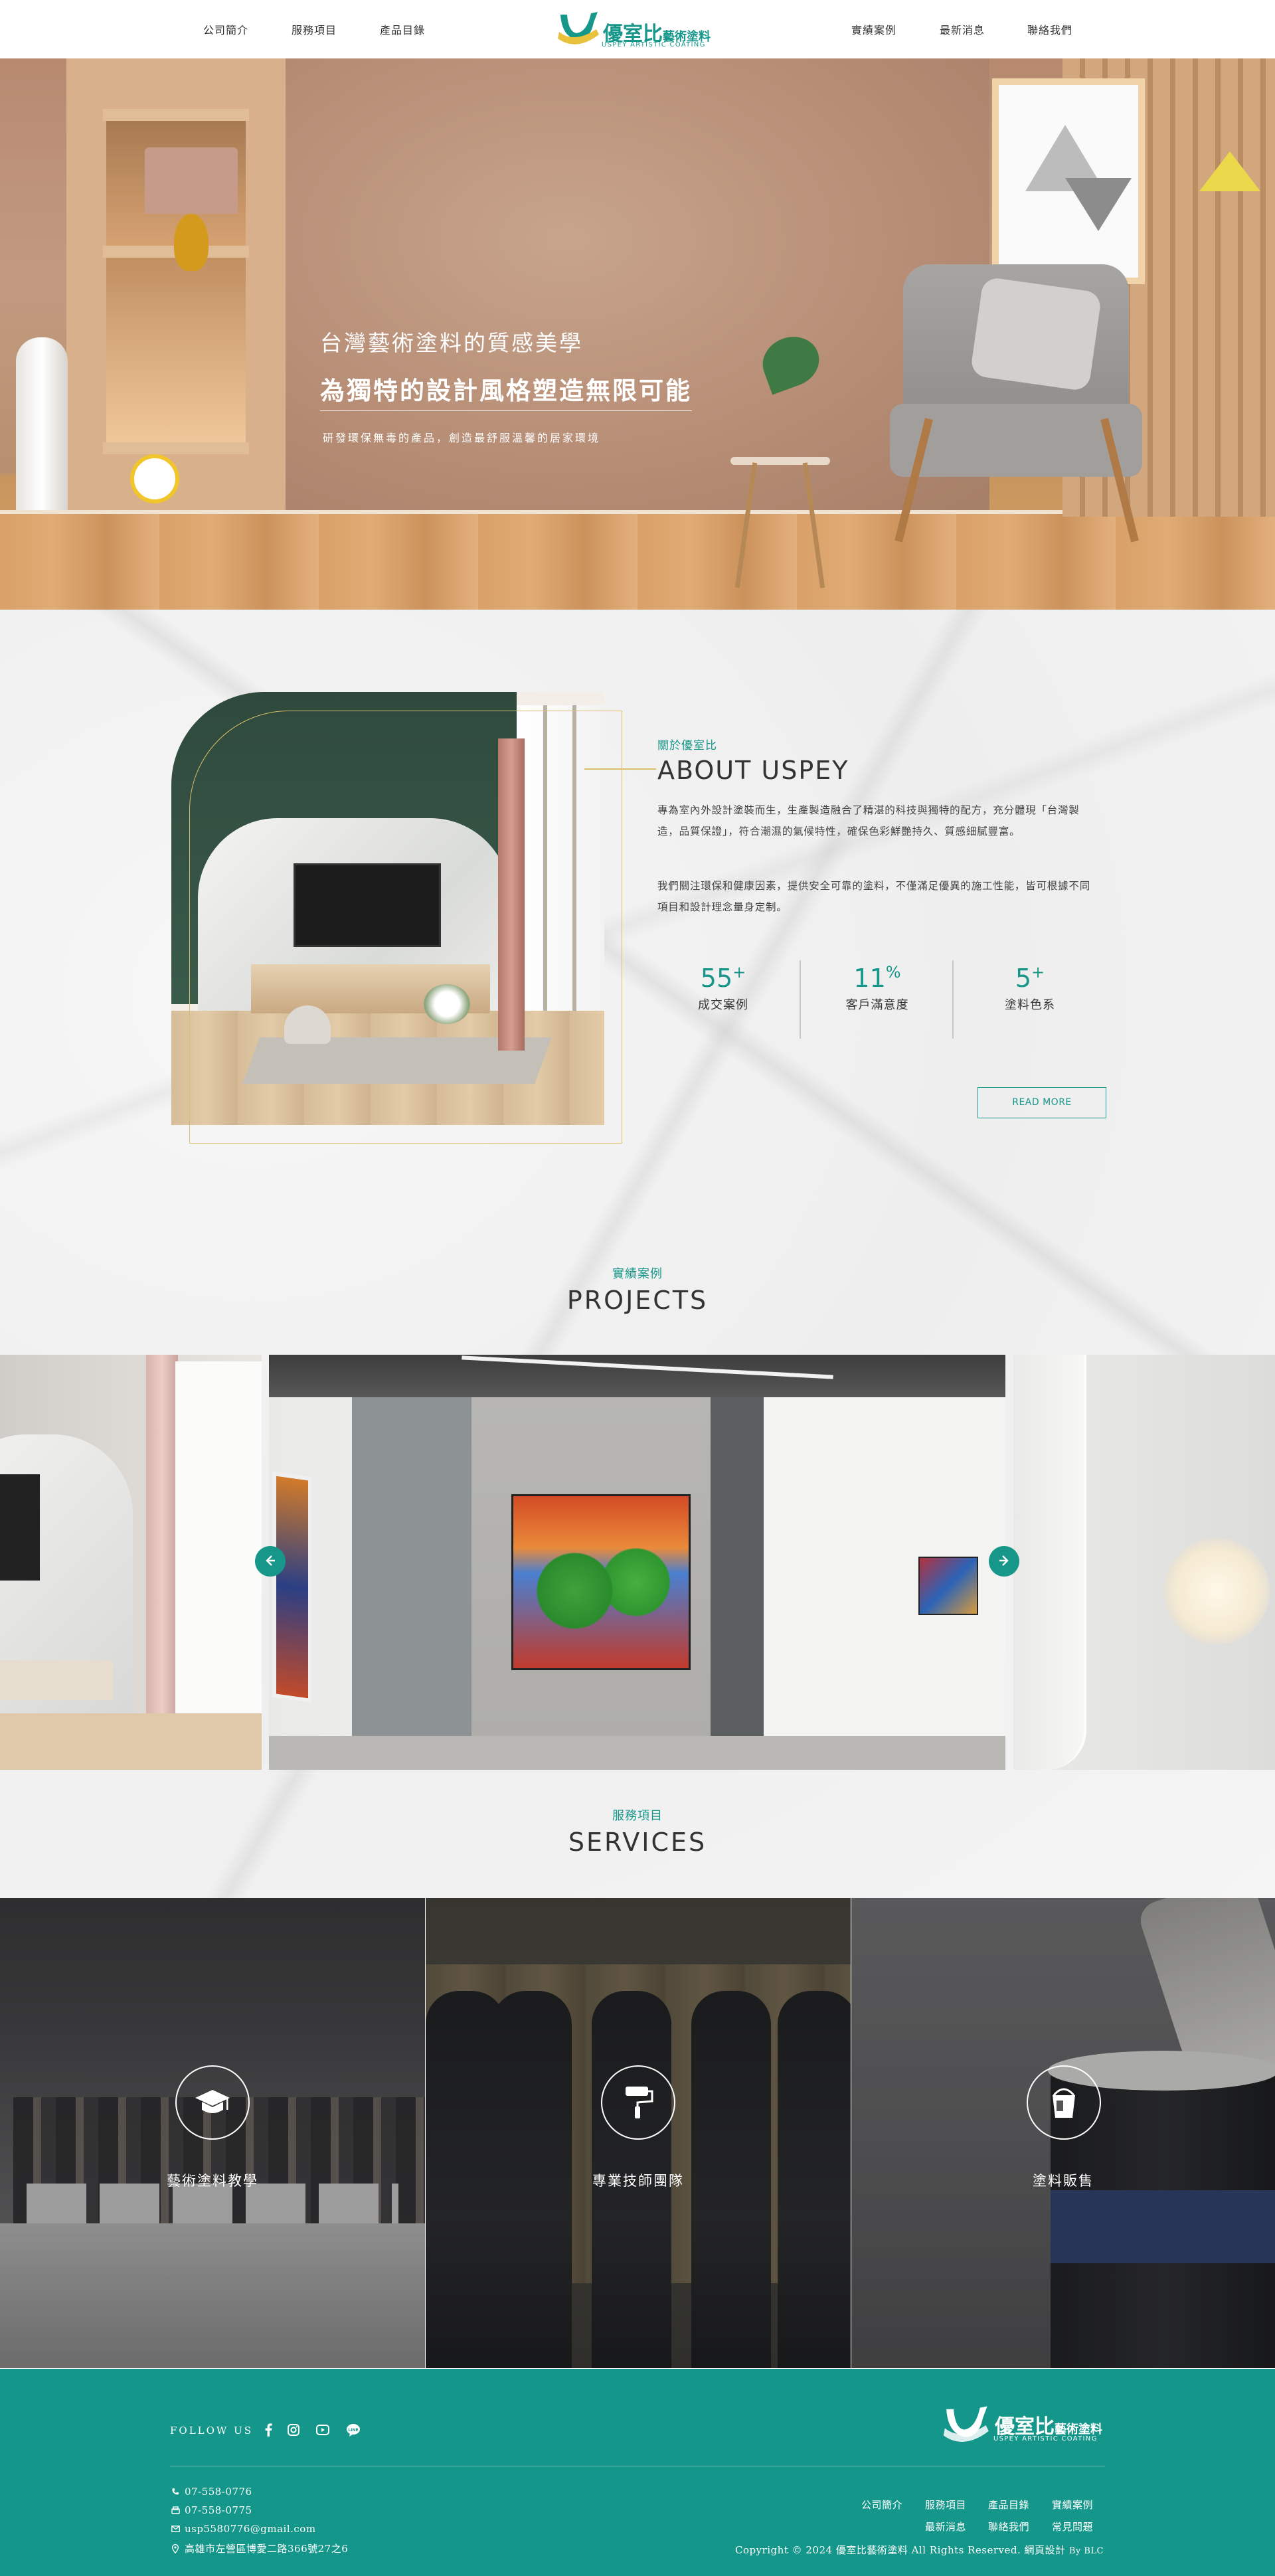  Describe the element at coordinates (1086, 2551) in the screenshot. I see `designer-credit: By BLC` at that location.